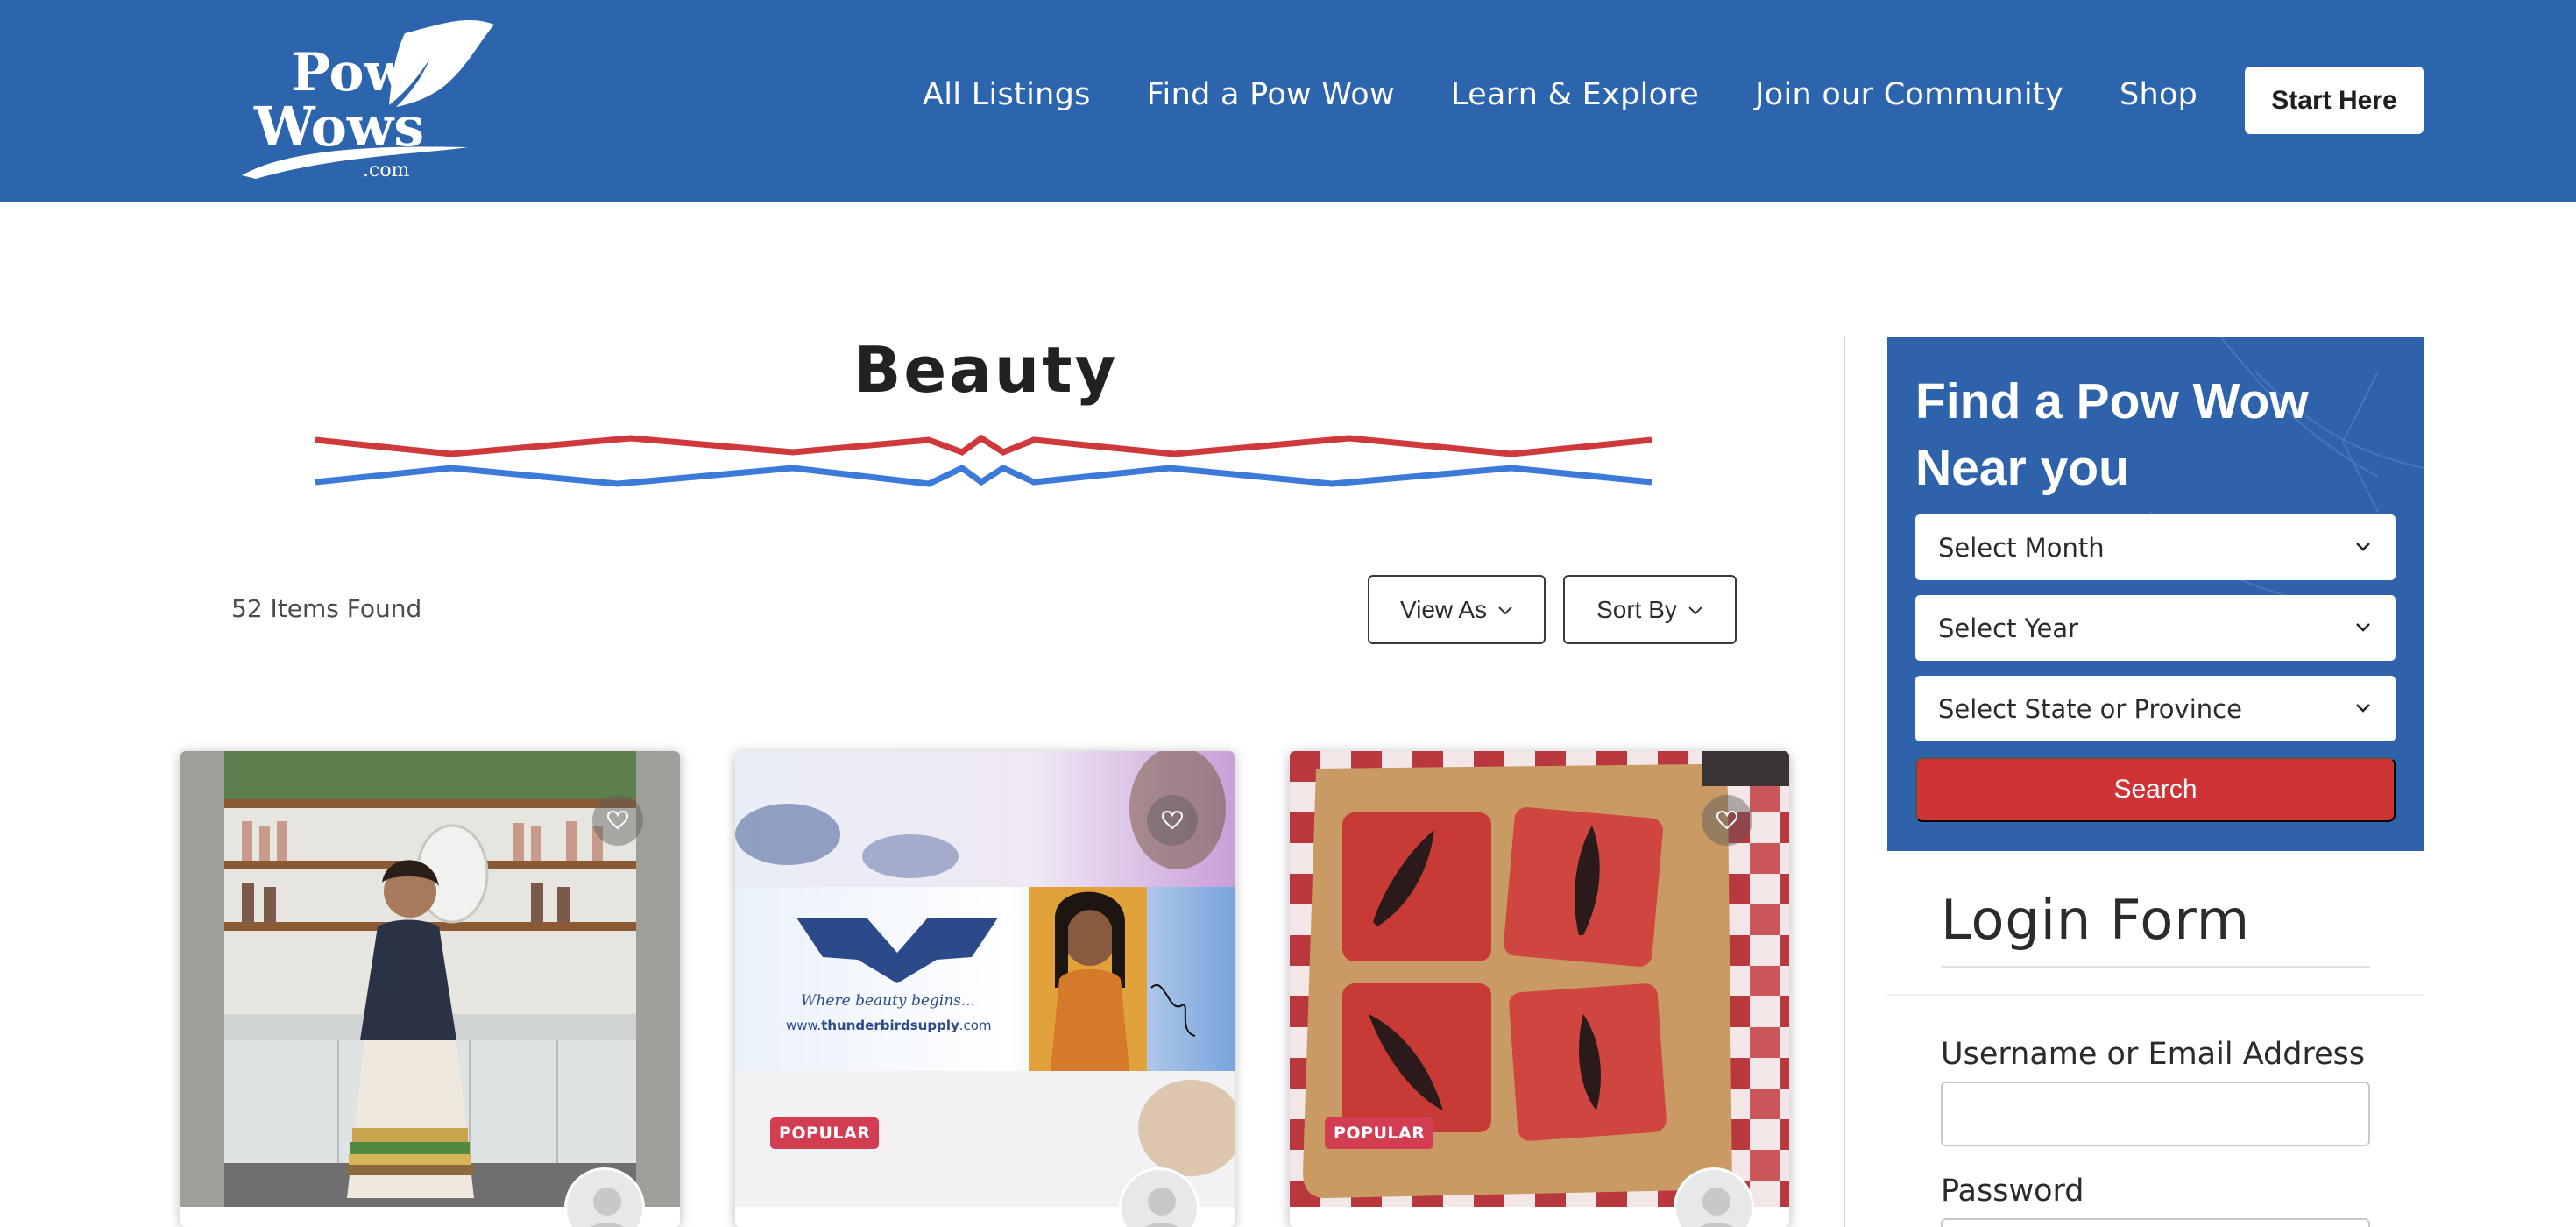 This screenshot has width=2576, height=1227. What do you see at coordinates (326, 608) in the screenshot?
I see `items-found-count: 52 Items Found` at bounding box center [326, 608].